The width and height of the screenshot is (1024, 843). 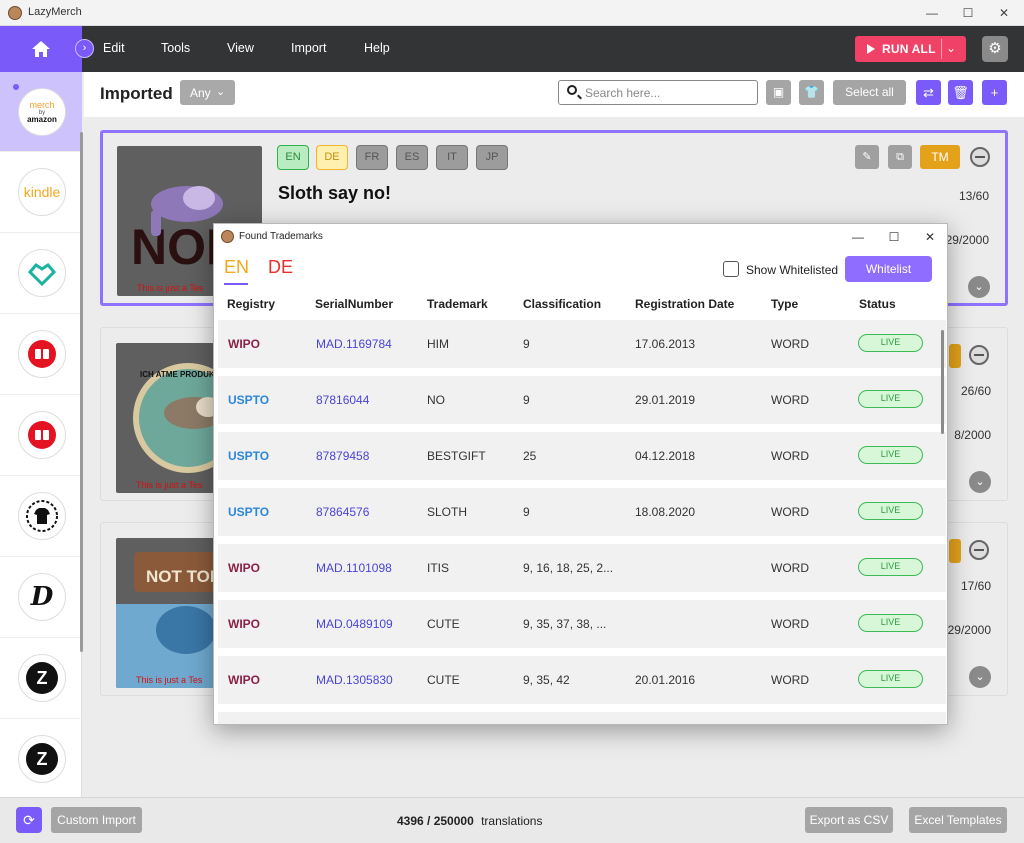 What do you see at coordinates (849, 820) in the screenshot?
I see `export-csv-button: Export as CSV` at bounding box center [849, 820].